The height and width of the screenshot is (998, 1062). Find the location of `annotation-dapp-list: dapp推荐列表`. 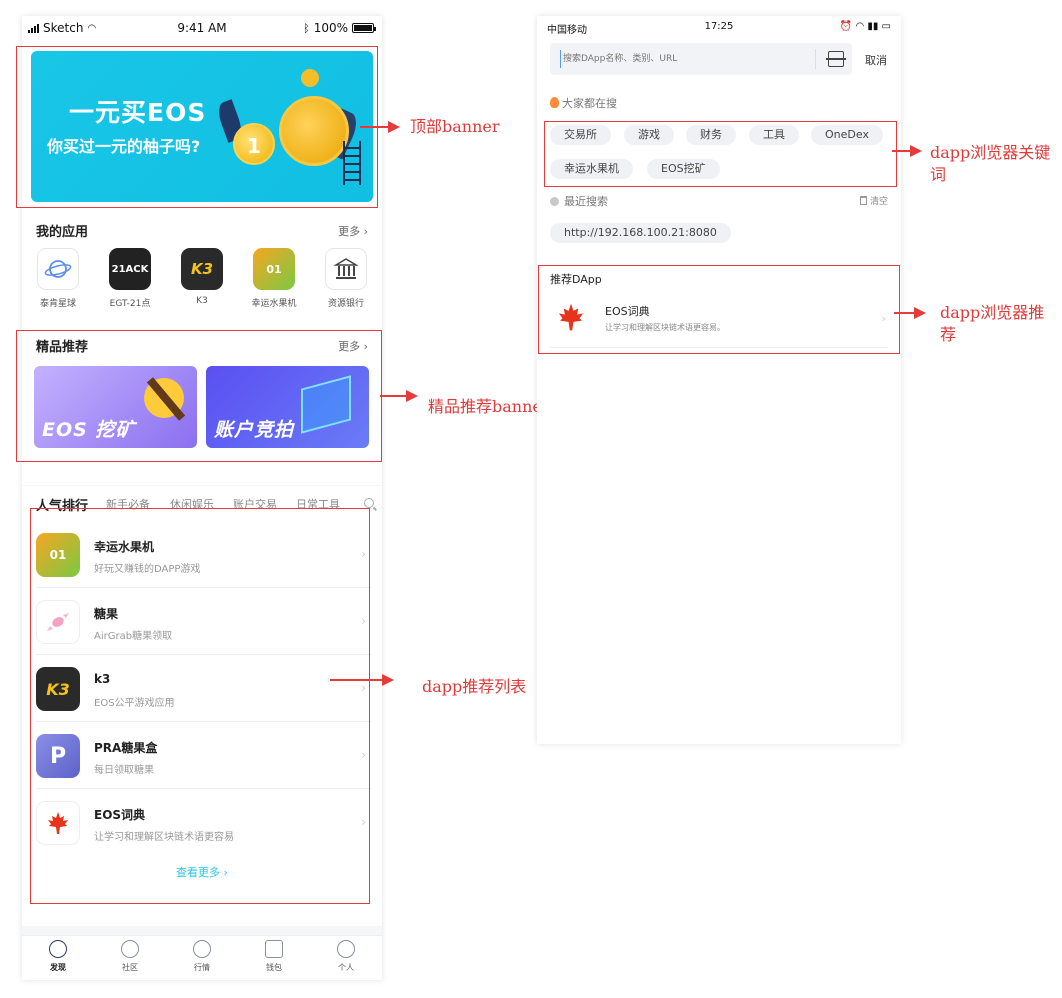

annotation-dapp-list: dapp推荐列表 is located at coordinates (474, 686).